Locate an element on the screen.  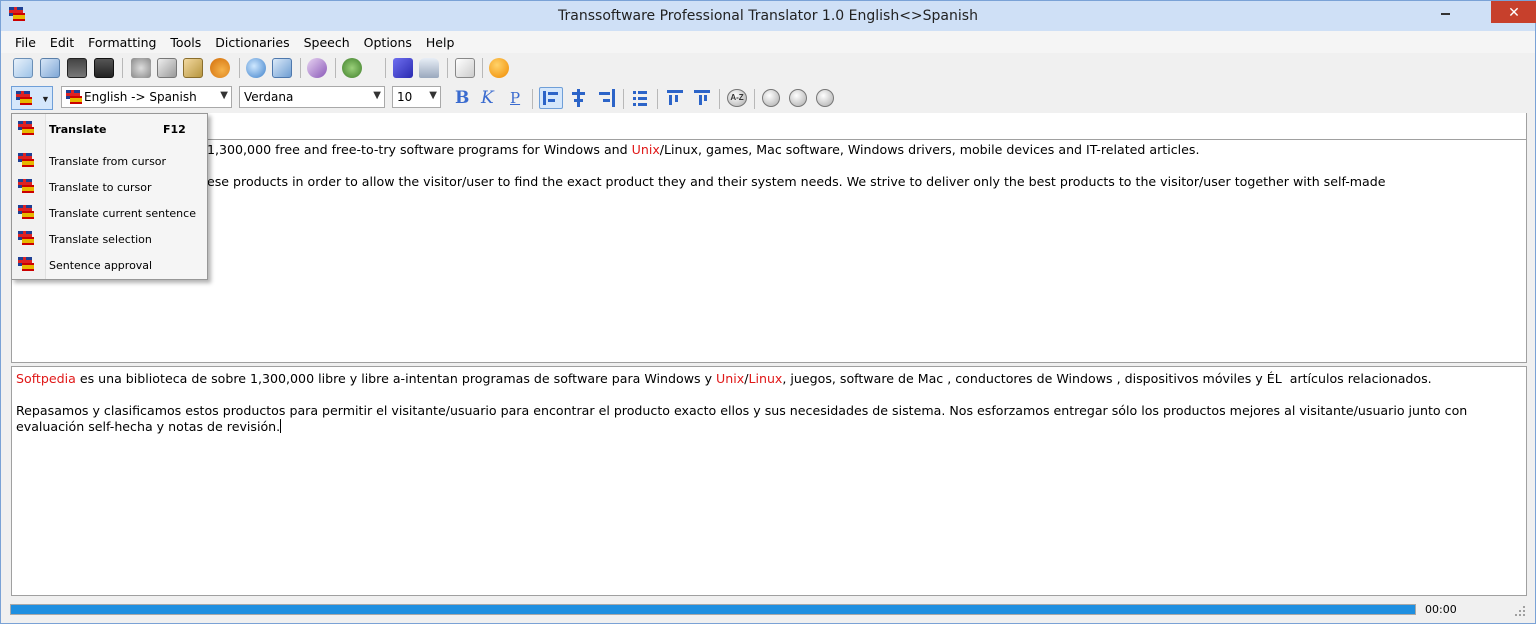
close-button: ✕ is located at coordinates (1513, 12).